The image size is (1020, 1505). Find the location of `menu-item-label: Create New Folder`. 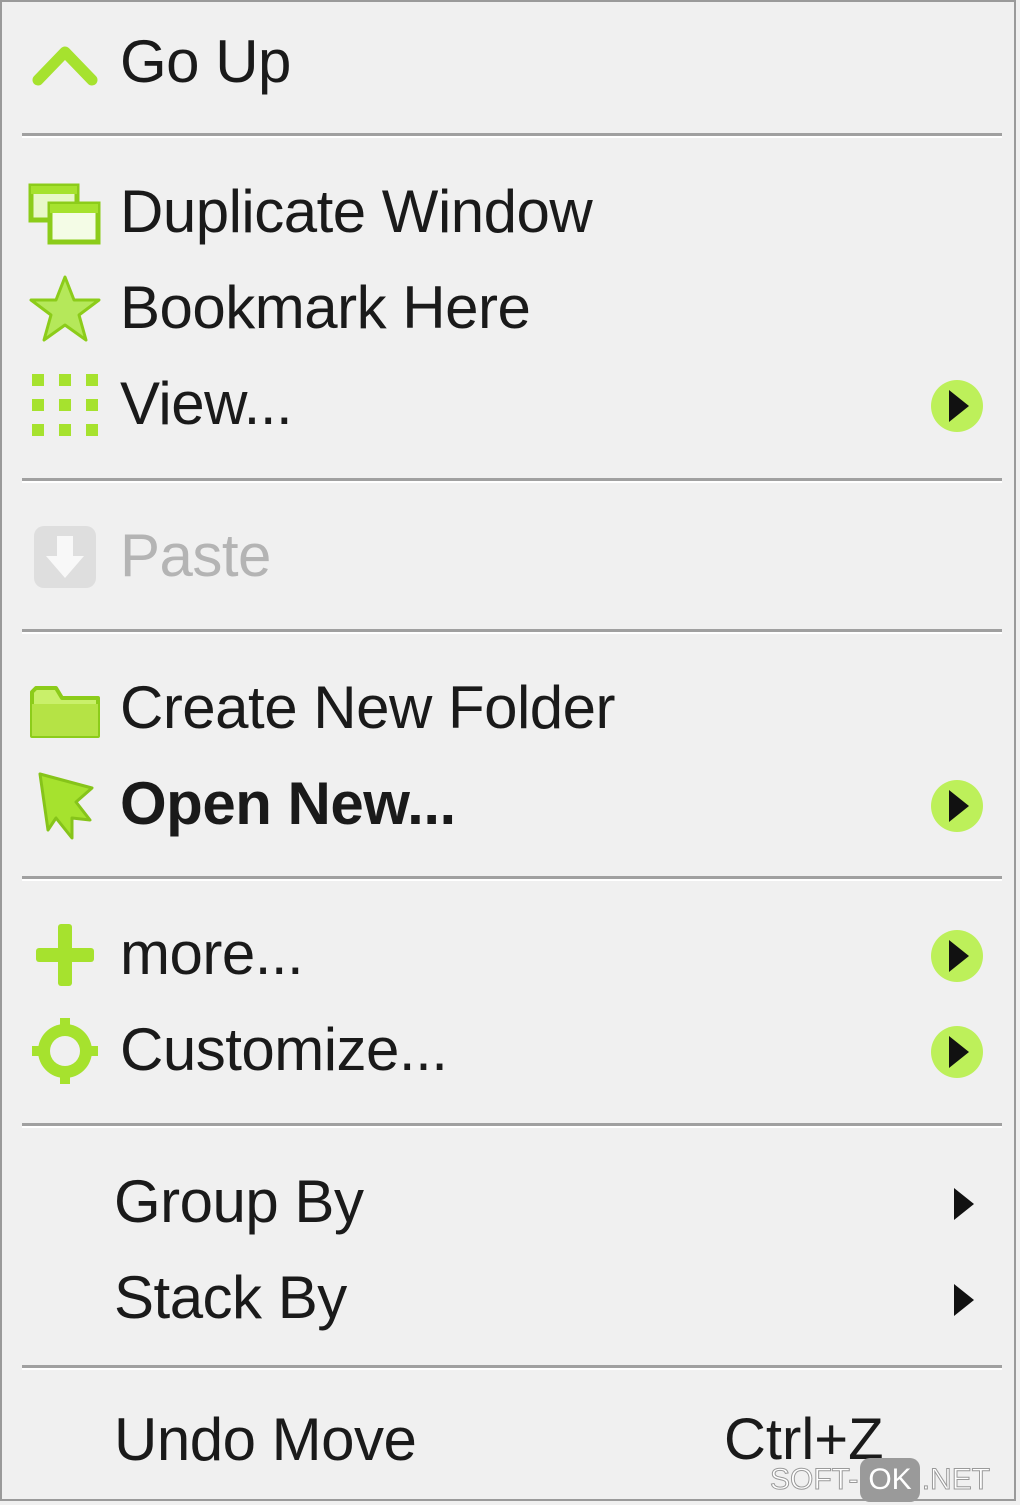

menu-item-label: Create New Folder is located at coordinates (368, 707).